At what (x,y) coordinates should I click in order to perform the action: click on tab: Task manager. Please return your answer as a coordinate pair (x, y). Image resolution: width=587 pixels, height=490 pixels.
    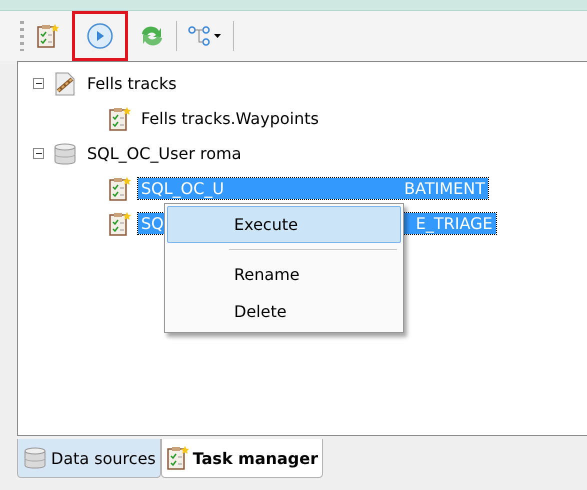
    Looking at the image, I should click on (241, 458).